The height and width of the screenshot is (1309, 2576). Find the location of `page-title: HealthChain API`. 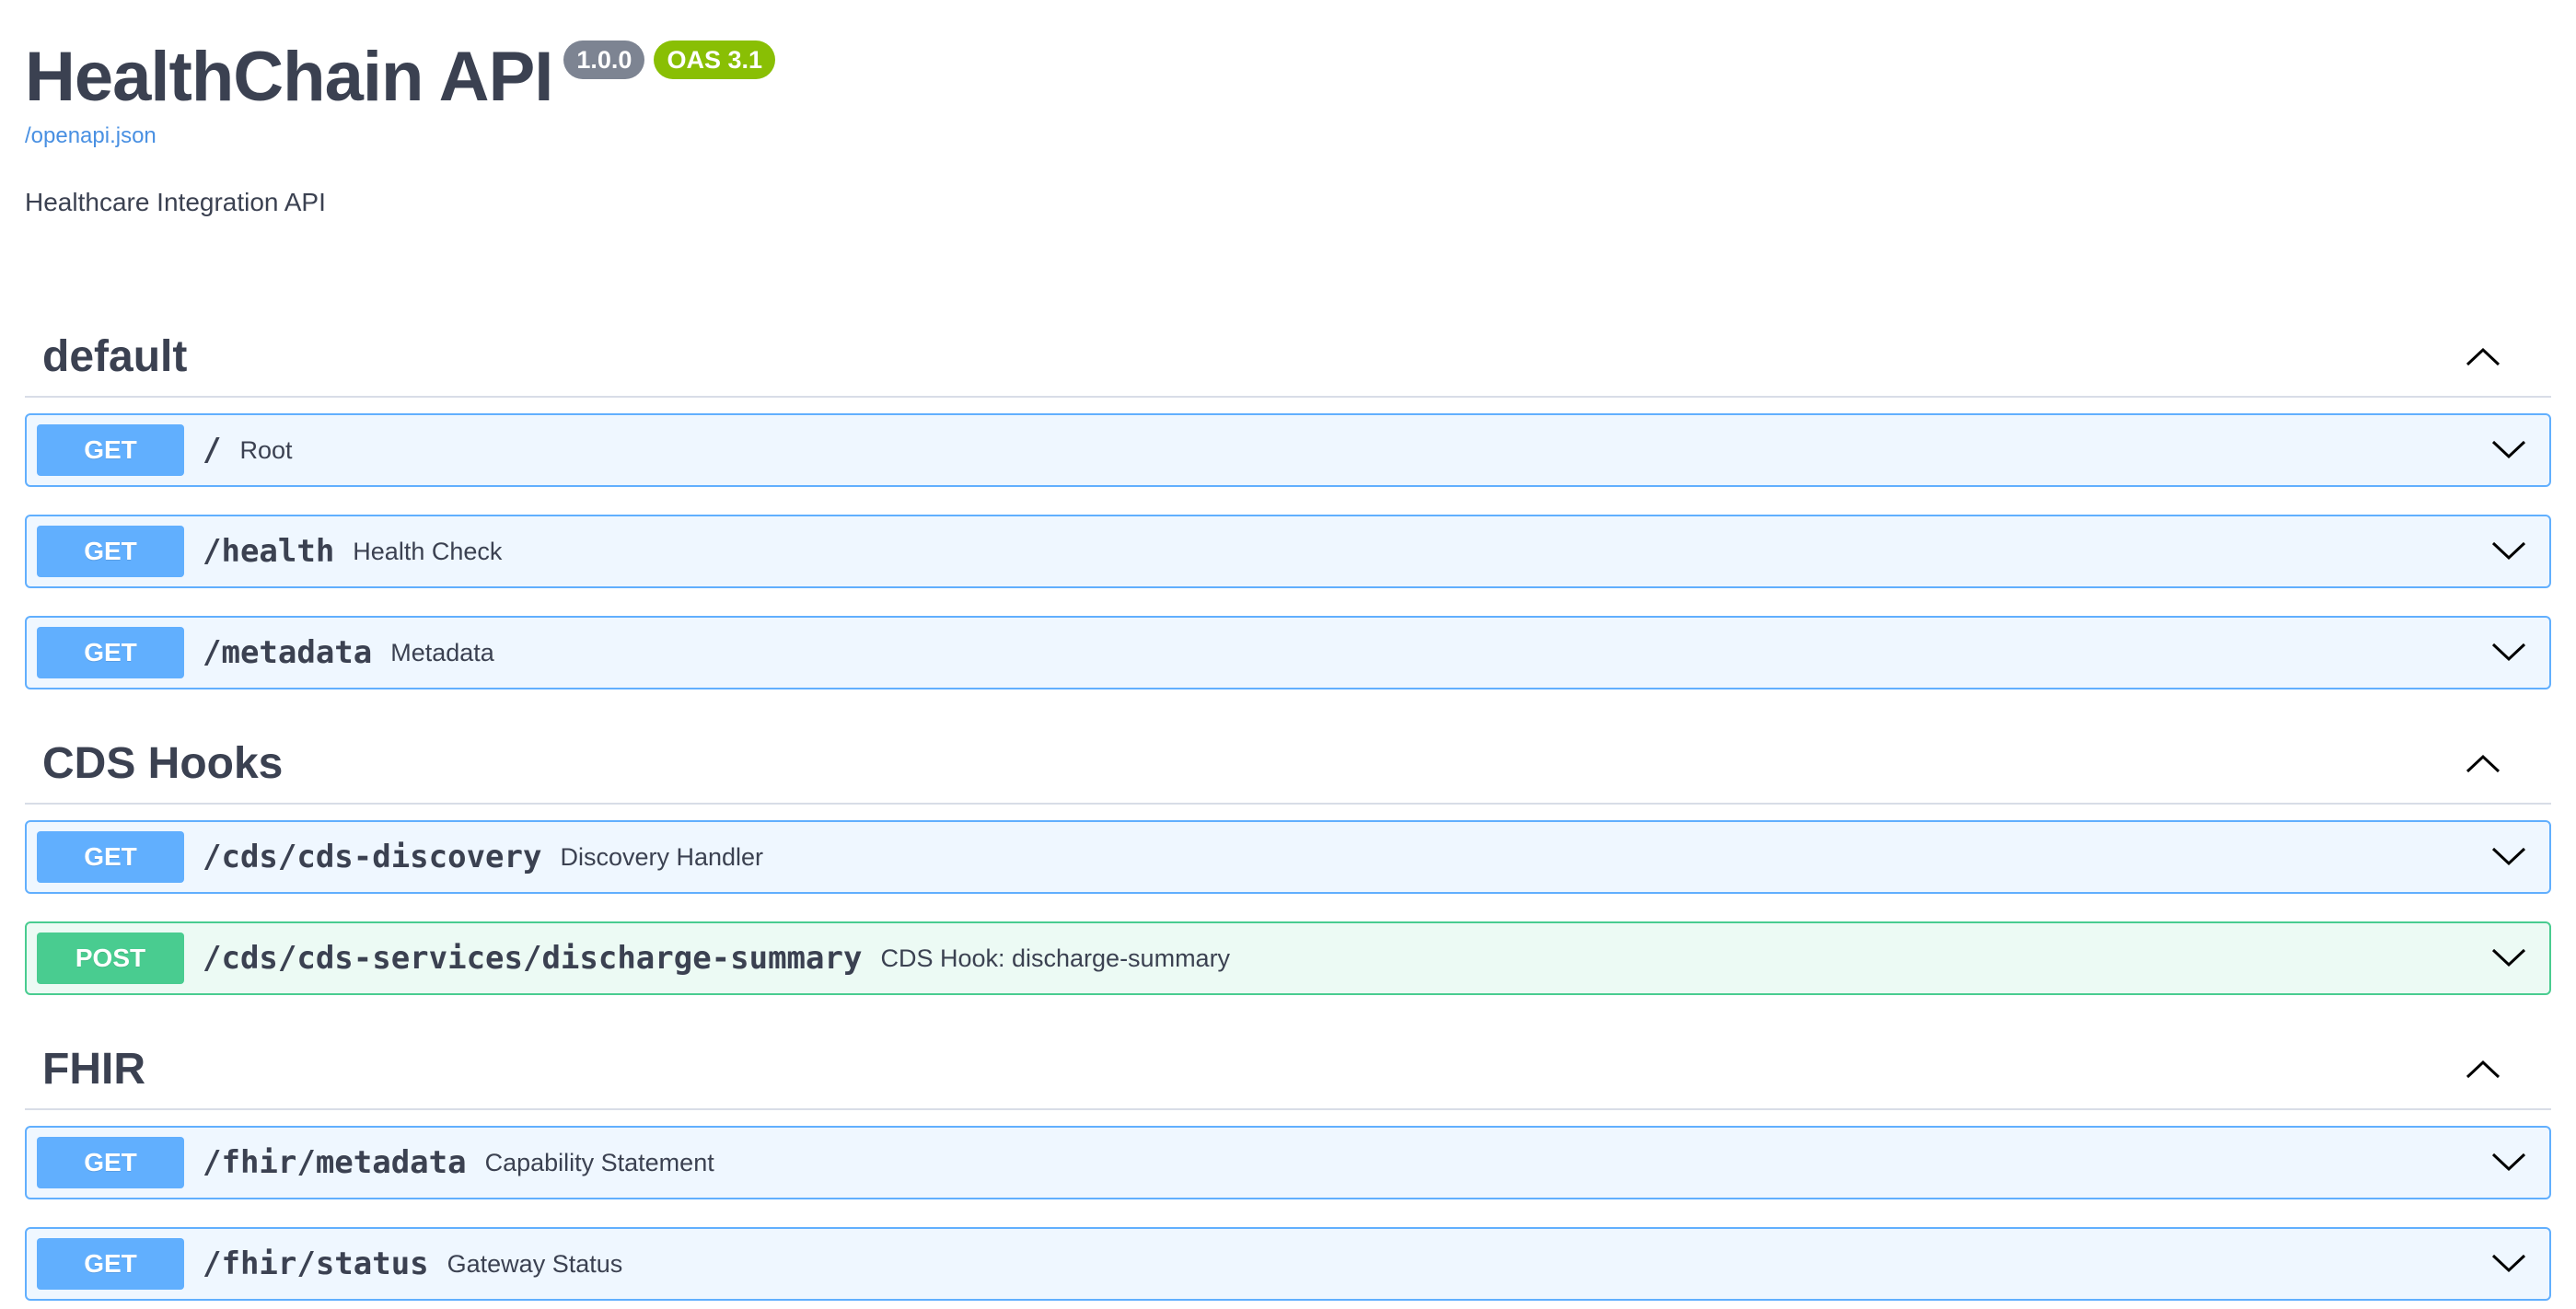

page-title: HealthChain API is located at coordinates (289, 77).